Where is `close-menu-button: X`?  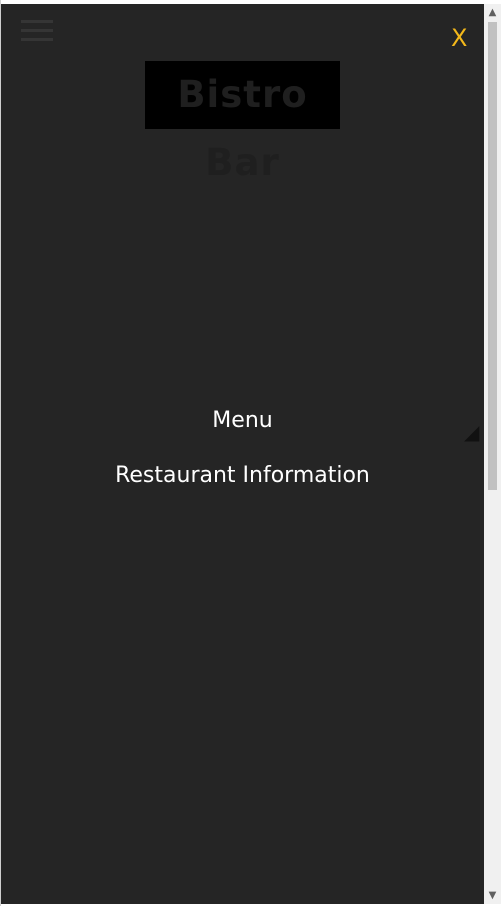 close-menu-button: X is located at coordinates (459, 38).